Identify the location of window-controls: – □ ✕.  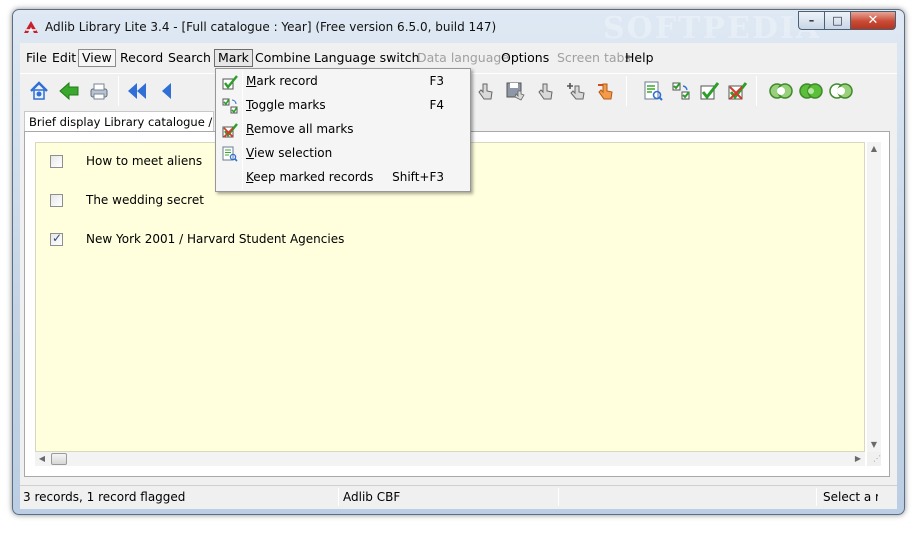
(847, 21).